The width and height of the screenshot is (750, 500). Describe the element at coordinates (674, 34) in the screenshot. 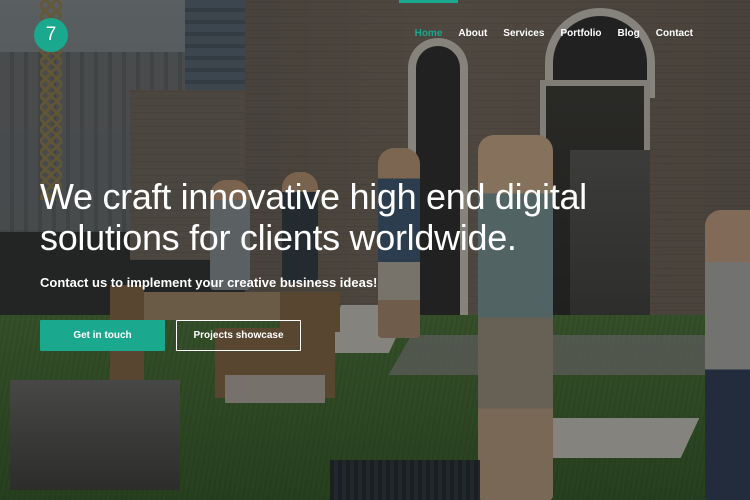

I see `nav-item-contact: Contact` at that location.